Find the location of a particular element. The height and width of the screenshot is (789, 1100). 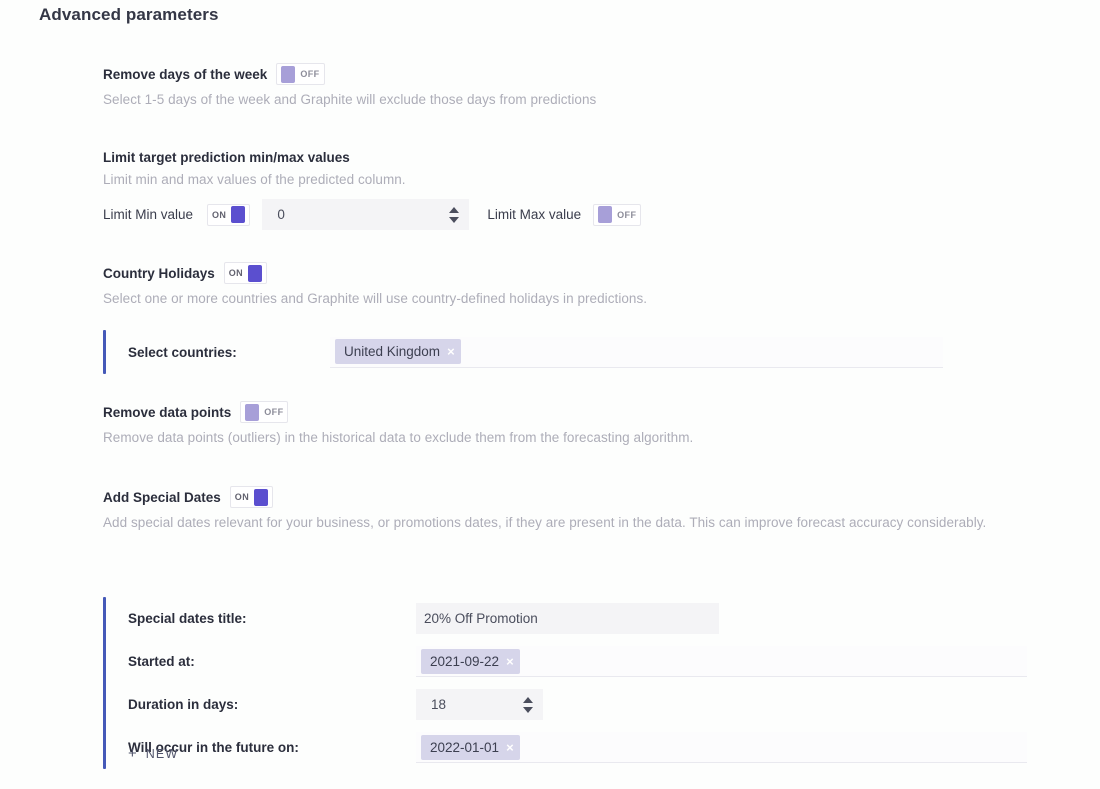

remove-data-points-toggle-state: OFF is located at coordinates (274, 412).